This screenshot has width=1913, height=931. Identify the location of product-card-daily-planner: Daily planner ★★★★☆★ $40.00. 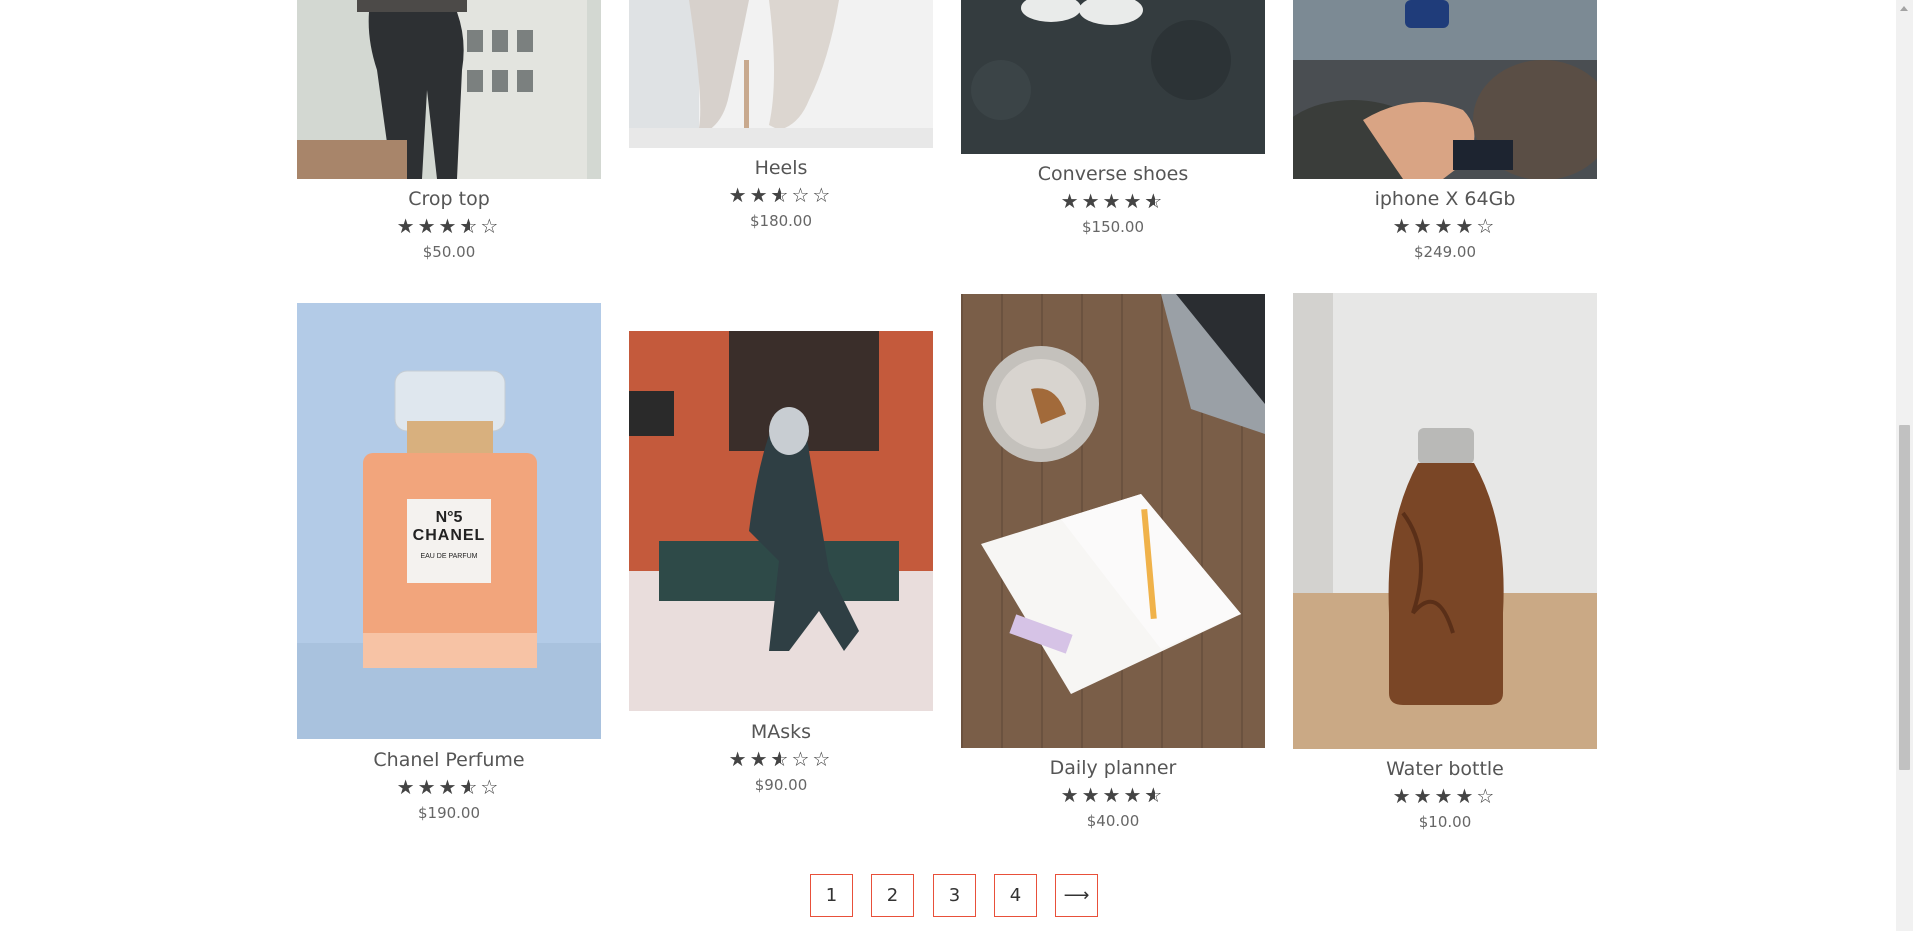
(1113, 569).